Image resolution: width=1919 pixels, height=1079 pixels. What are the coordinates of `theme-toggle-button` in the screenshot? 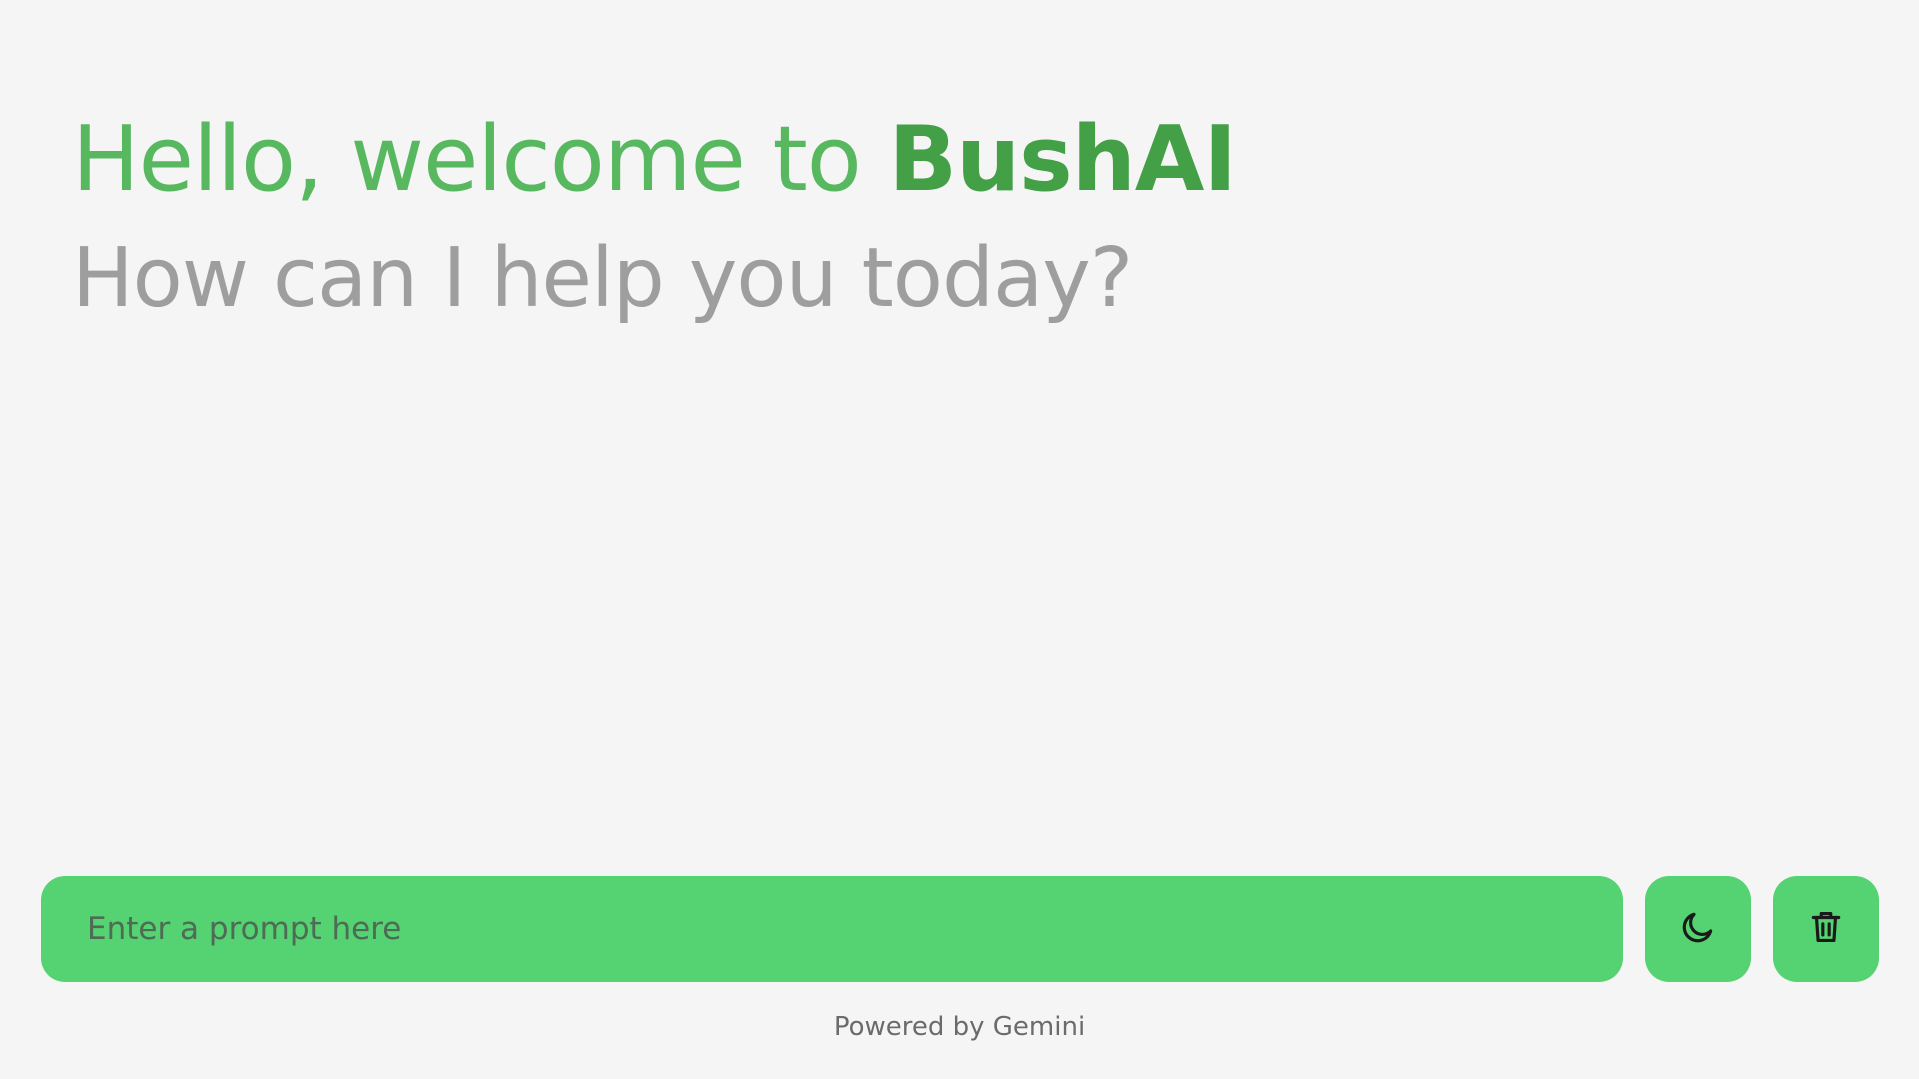 It's located at (1698, 929).